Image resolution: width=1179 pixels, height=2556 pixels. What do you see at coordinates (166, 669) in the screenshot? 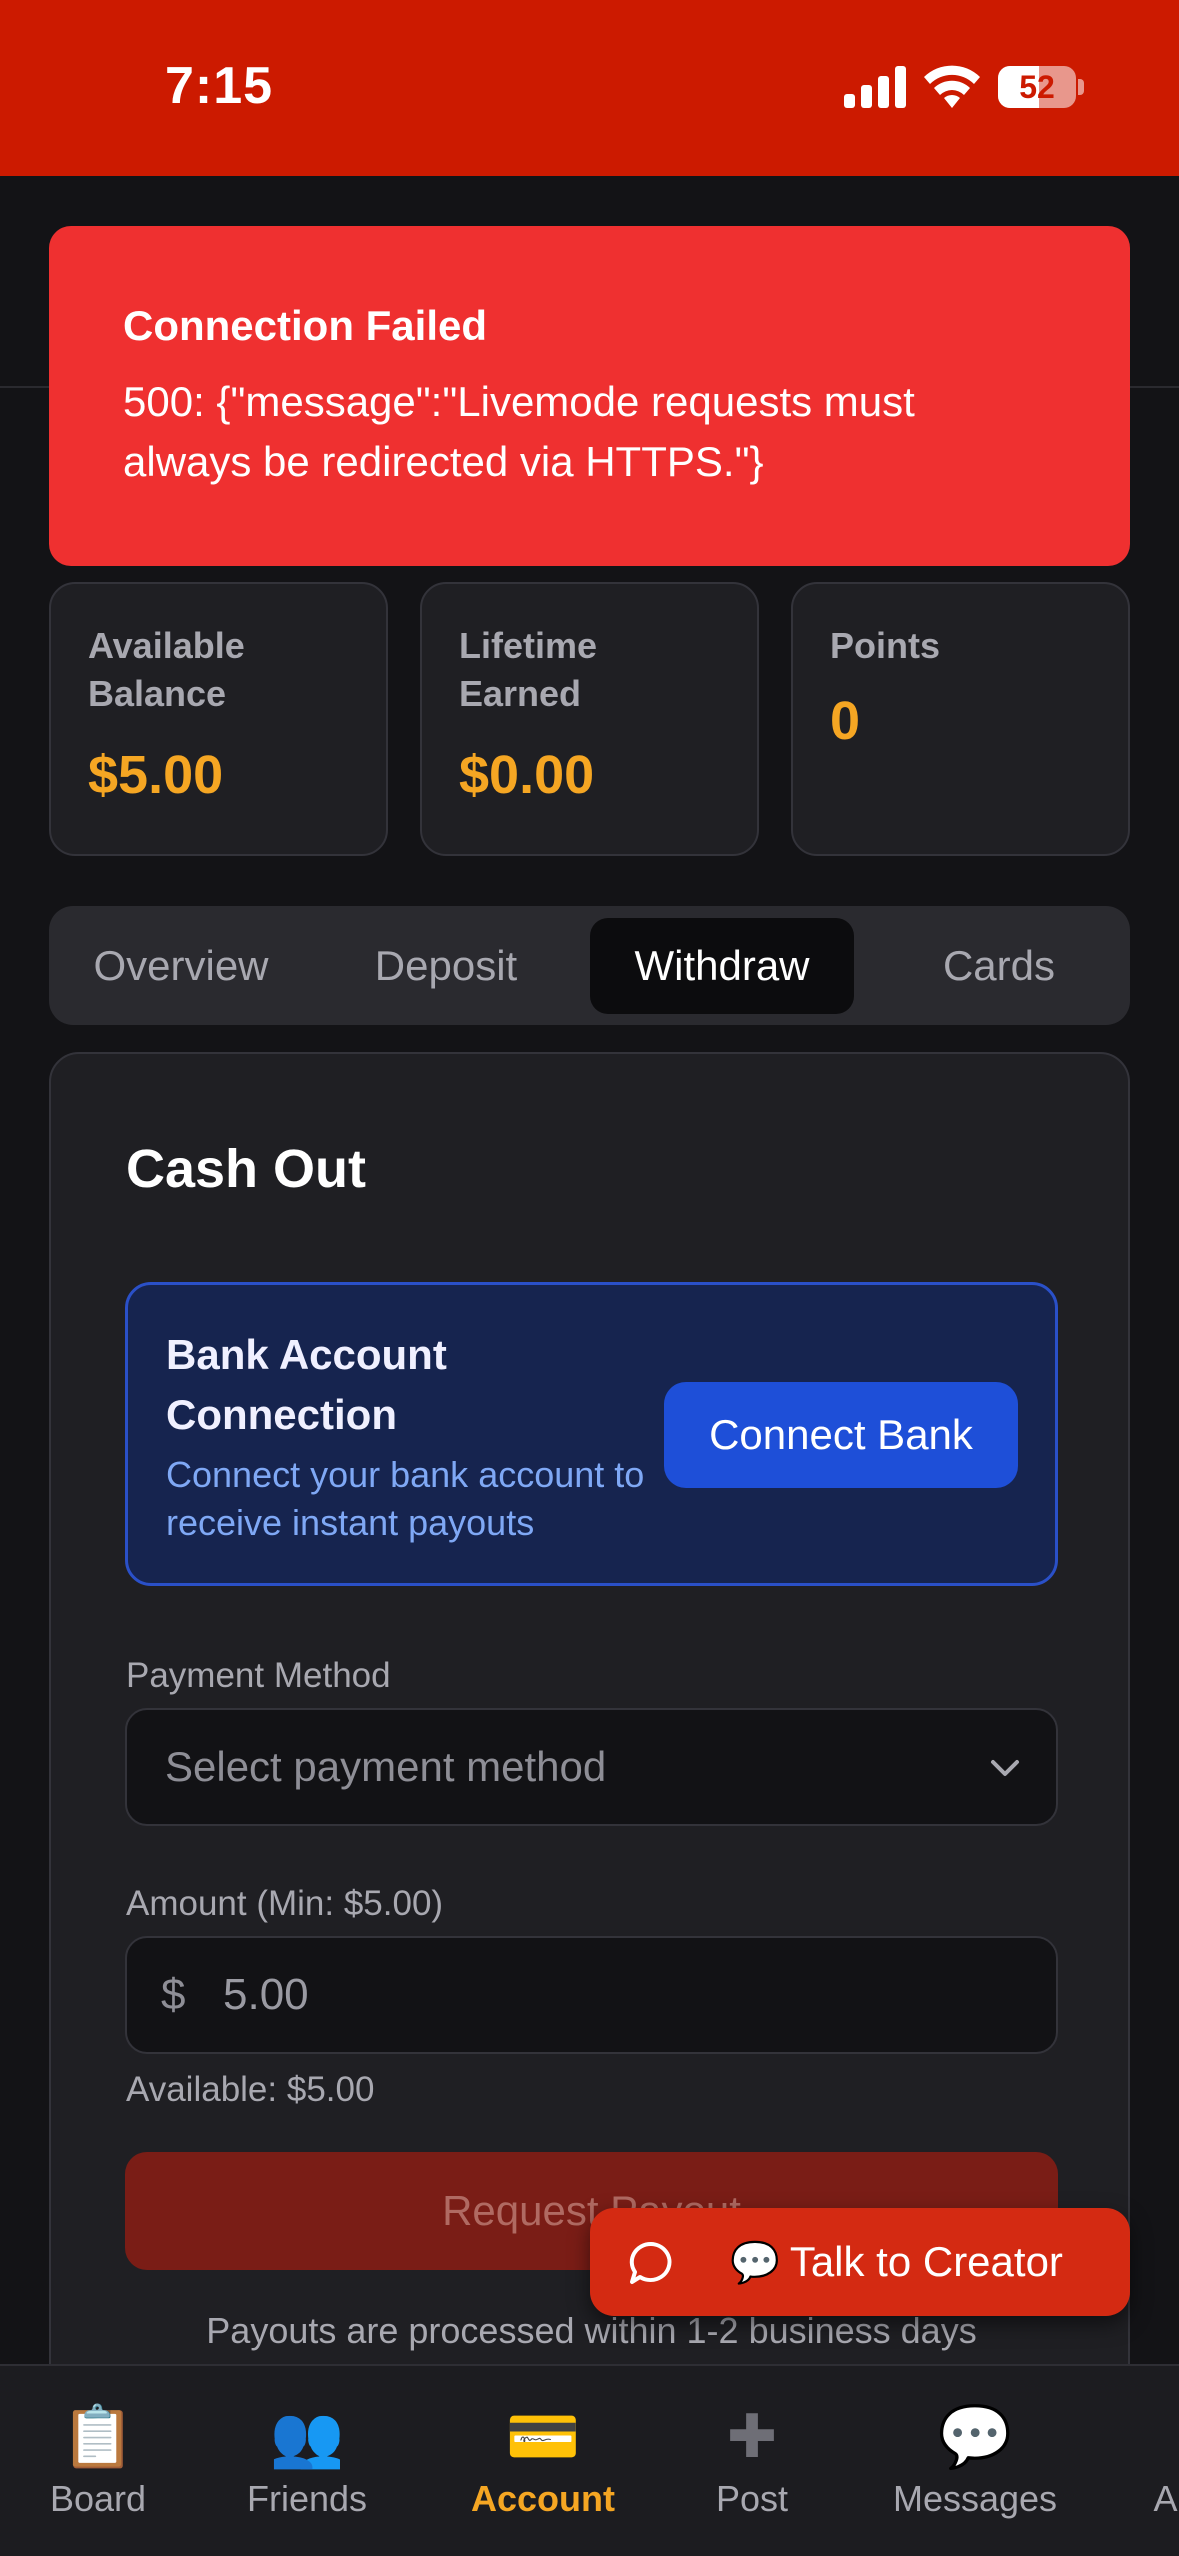
I see `stat-label: Available Balance` at bounding box center [166, 669].